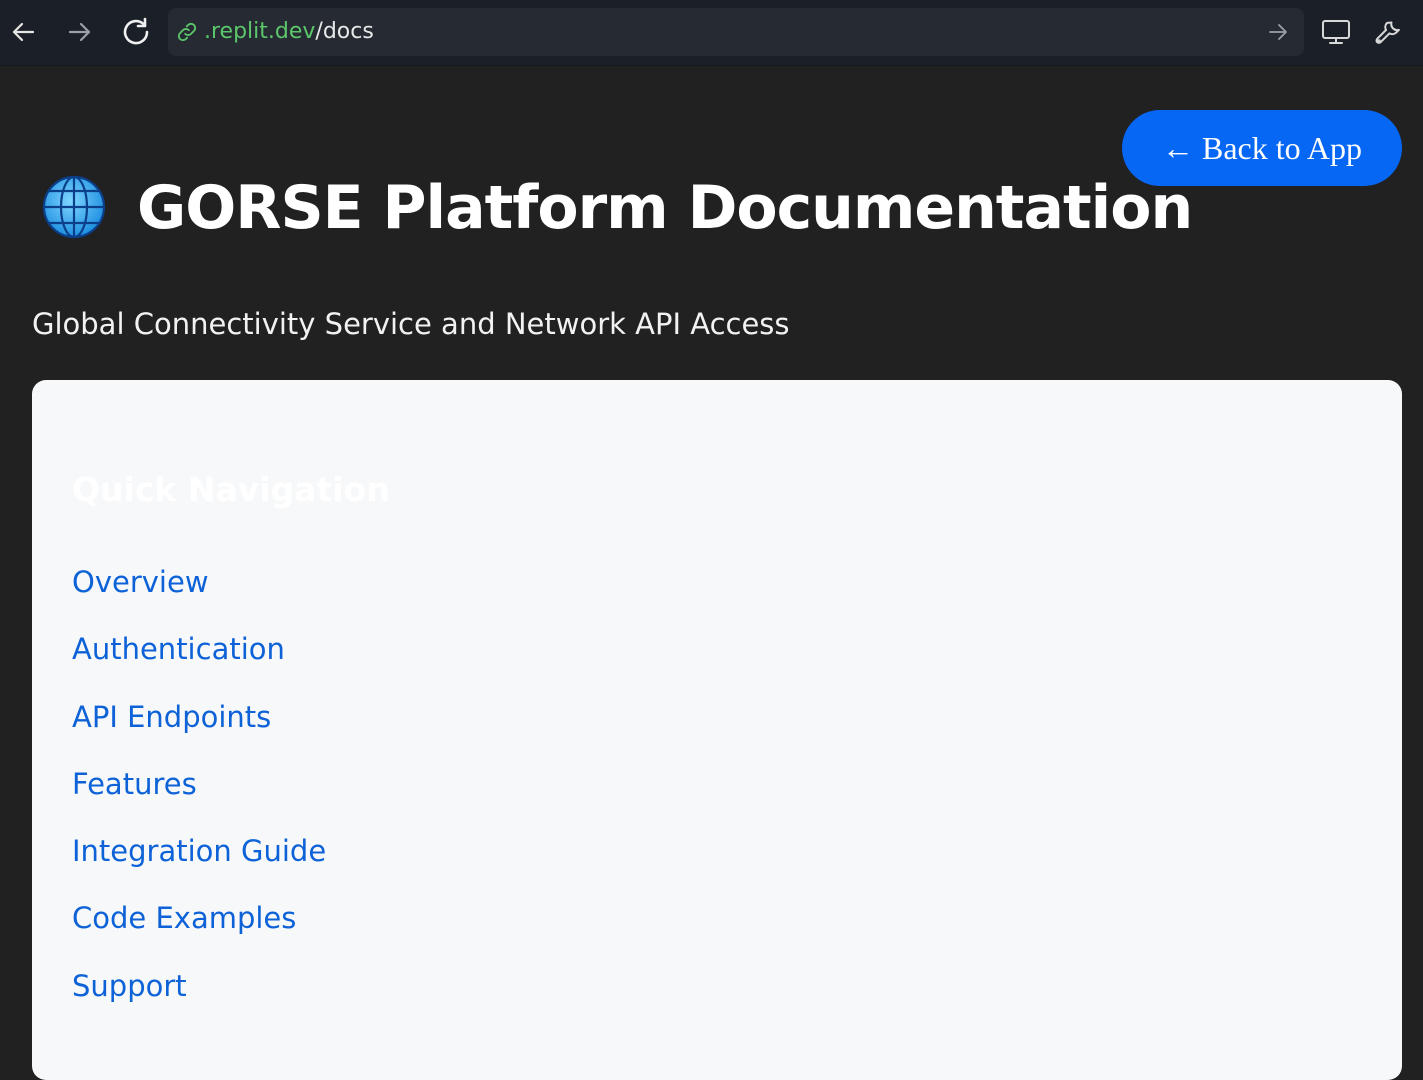  What do you see at coordinates (665, 208) in the screenshot?
I see `page-title: GORSE Platform Documentation` at bounding box center [665, 208].